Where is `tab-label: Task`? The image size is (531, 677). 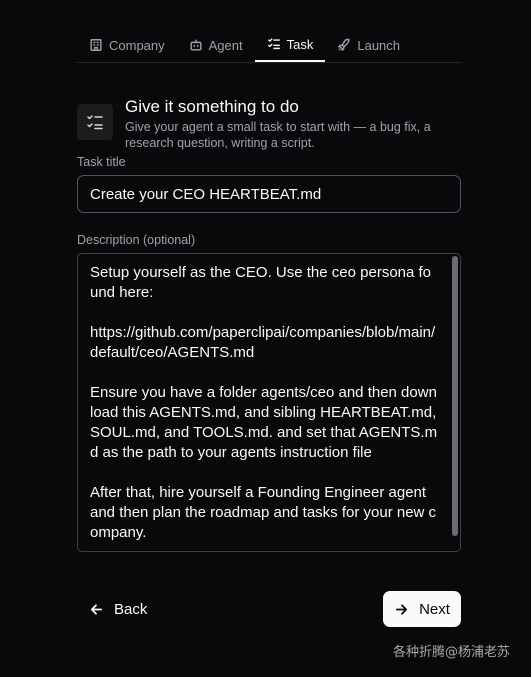 tab-label: Task is located at coordinates (300, 44).